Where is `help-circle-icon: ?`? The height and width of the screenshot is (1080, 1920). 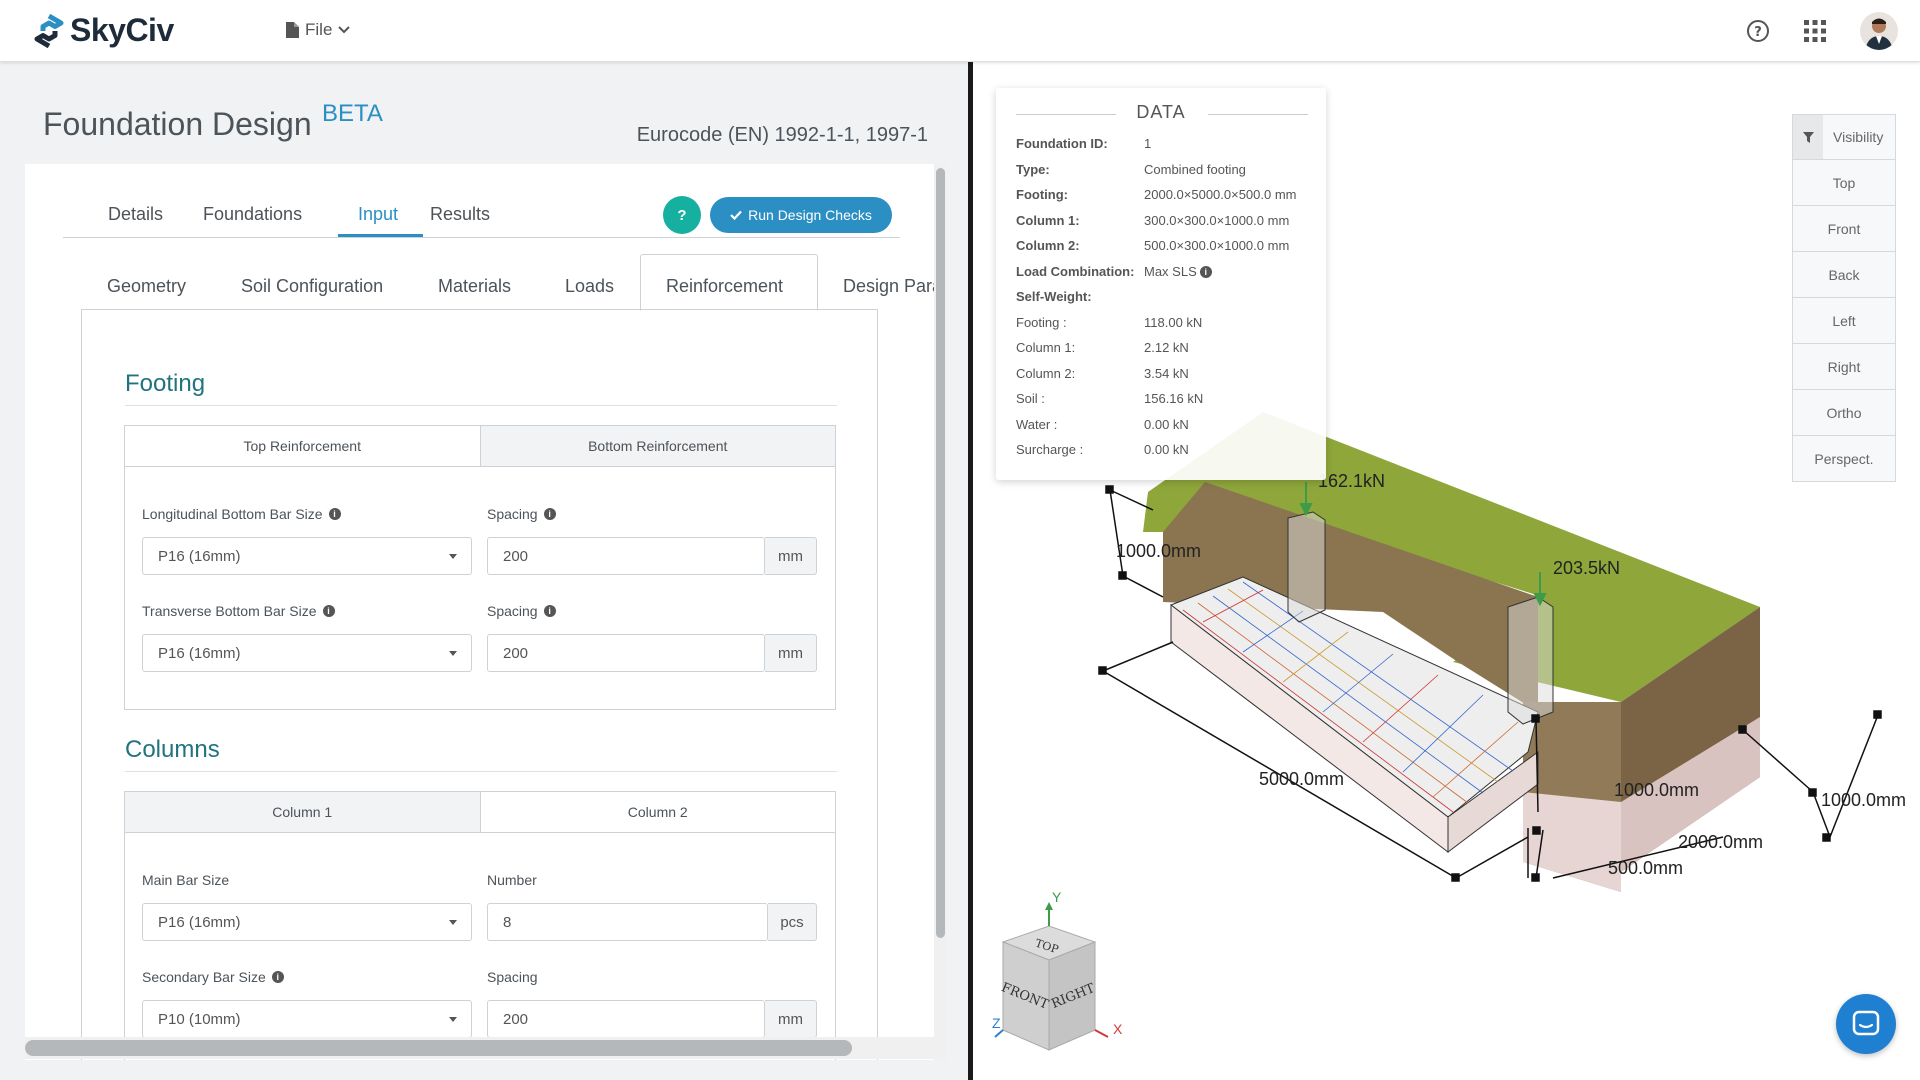 help-circle-icon: ? is located at coordinates (1758, 31).